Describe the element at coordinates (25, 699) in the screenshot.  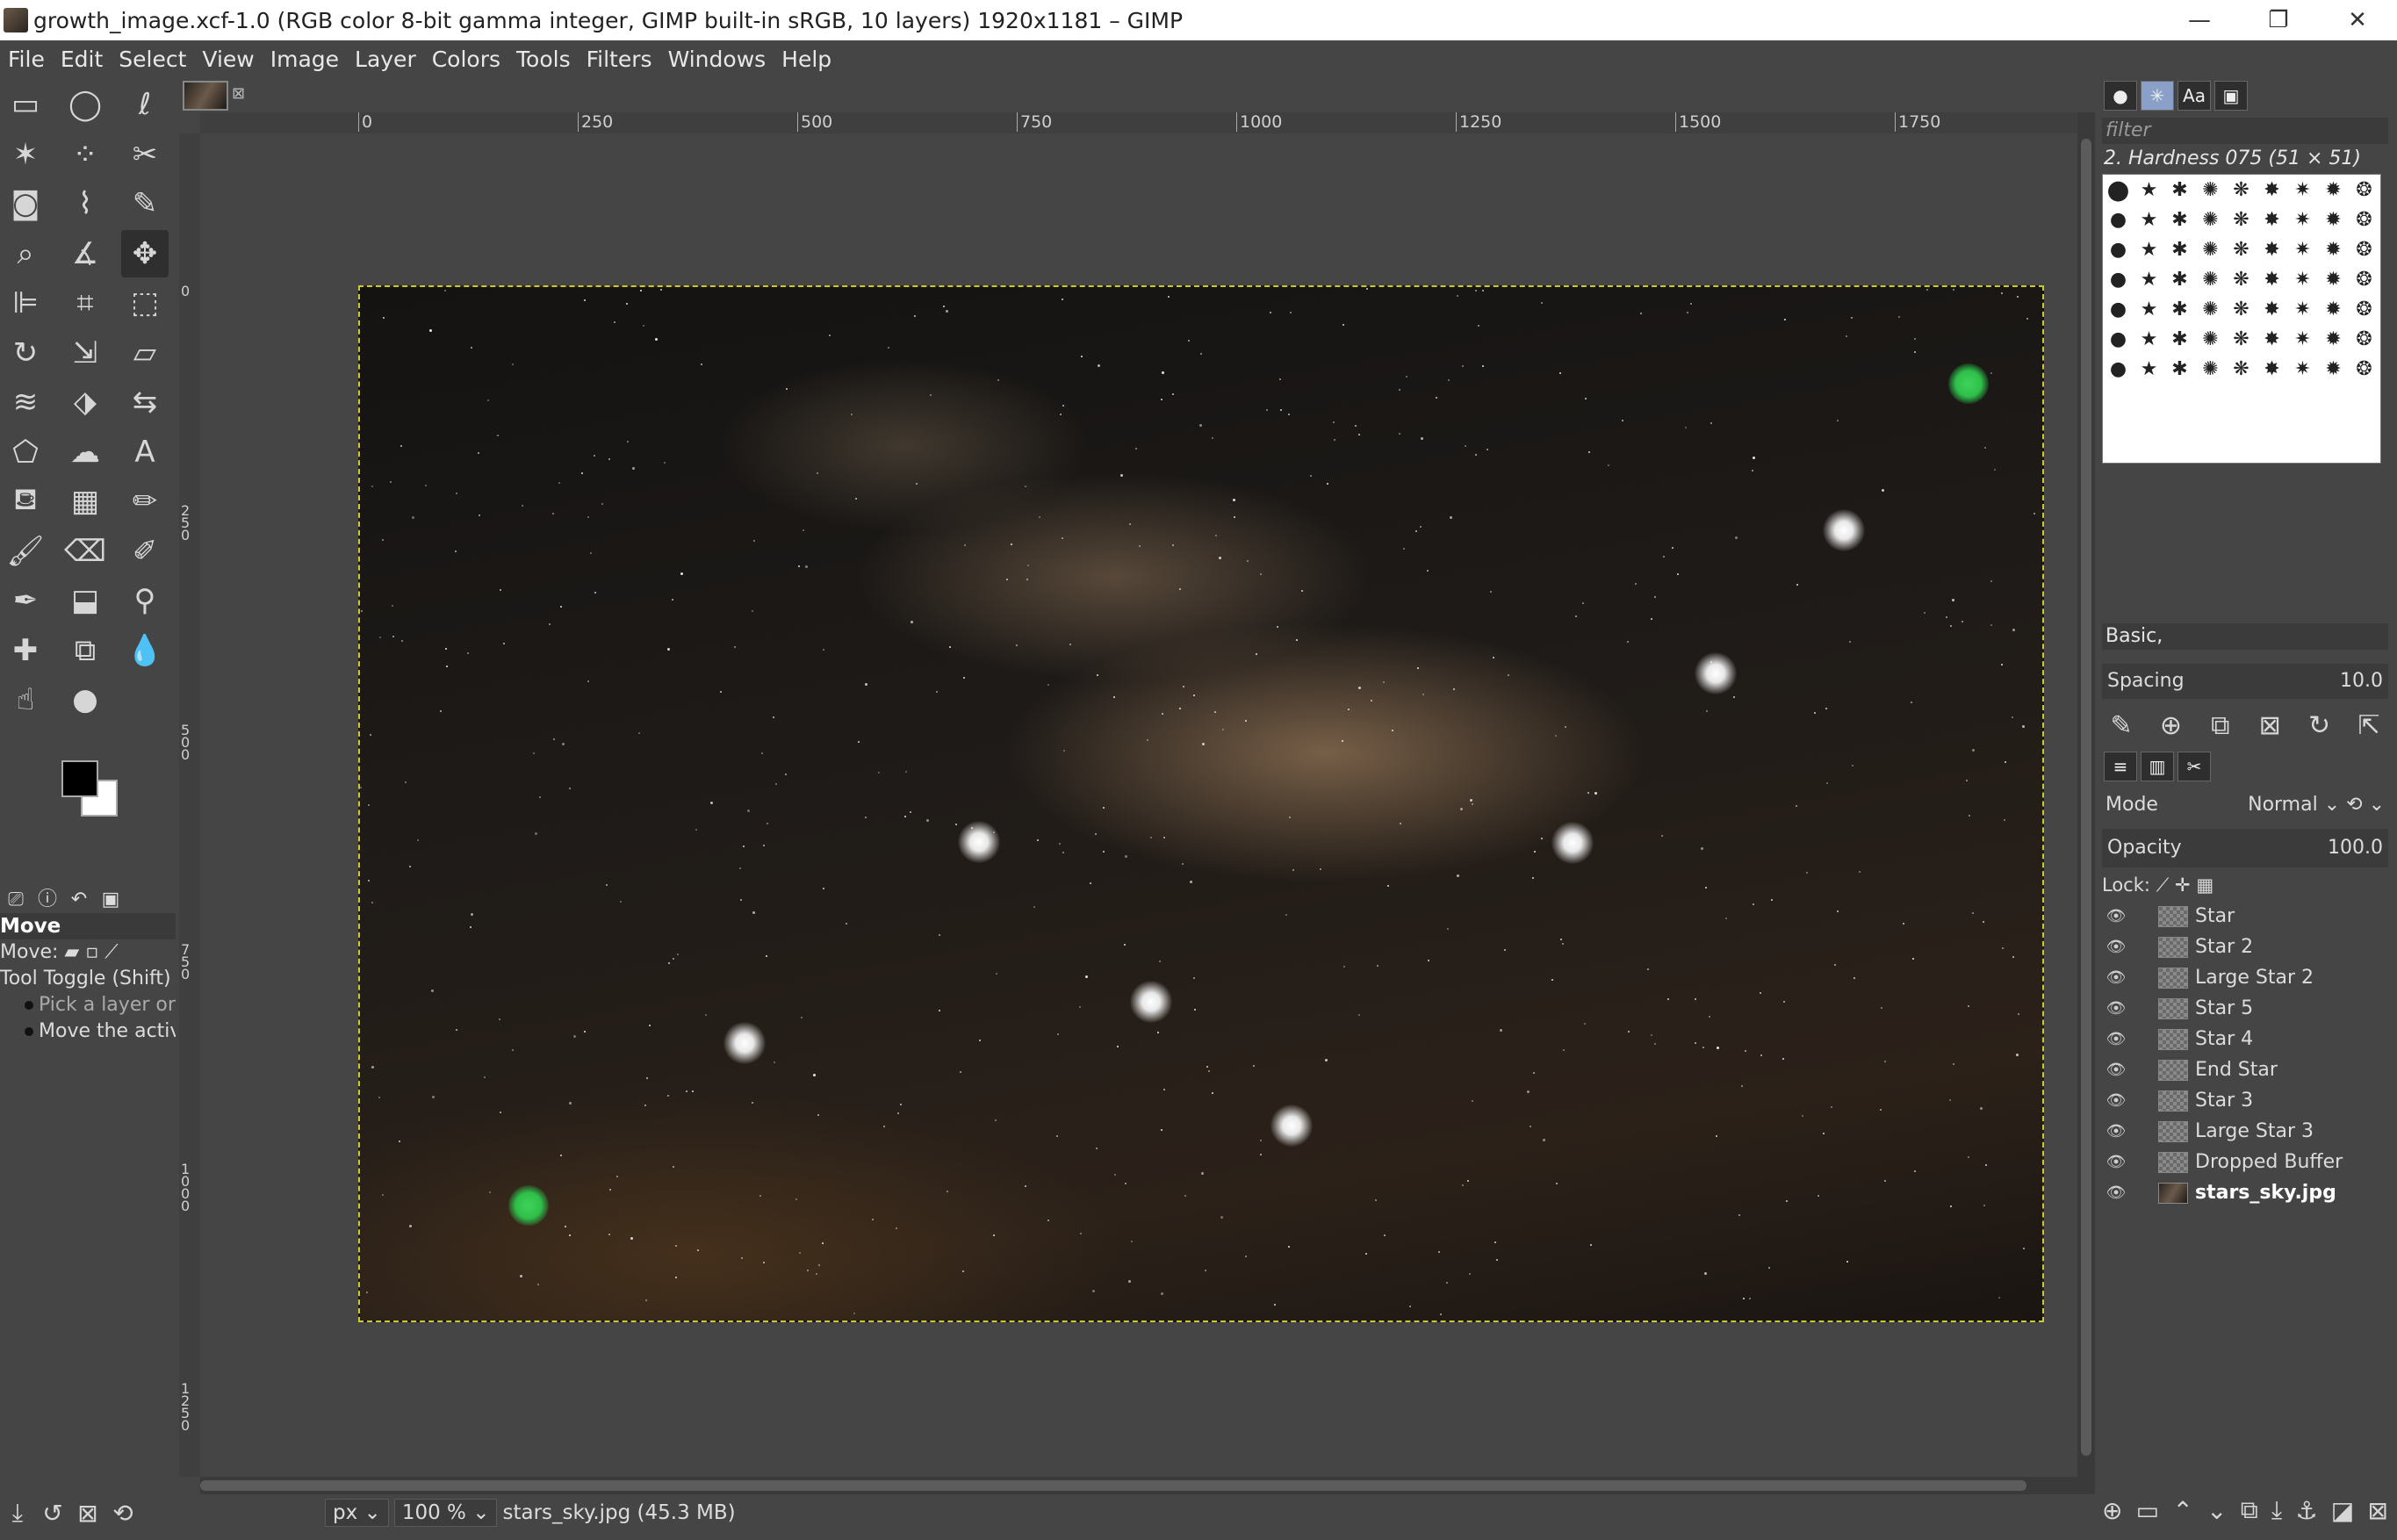
I see `smudge-tool-icon: ☝` at that location.